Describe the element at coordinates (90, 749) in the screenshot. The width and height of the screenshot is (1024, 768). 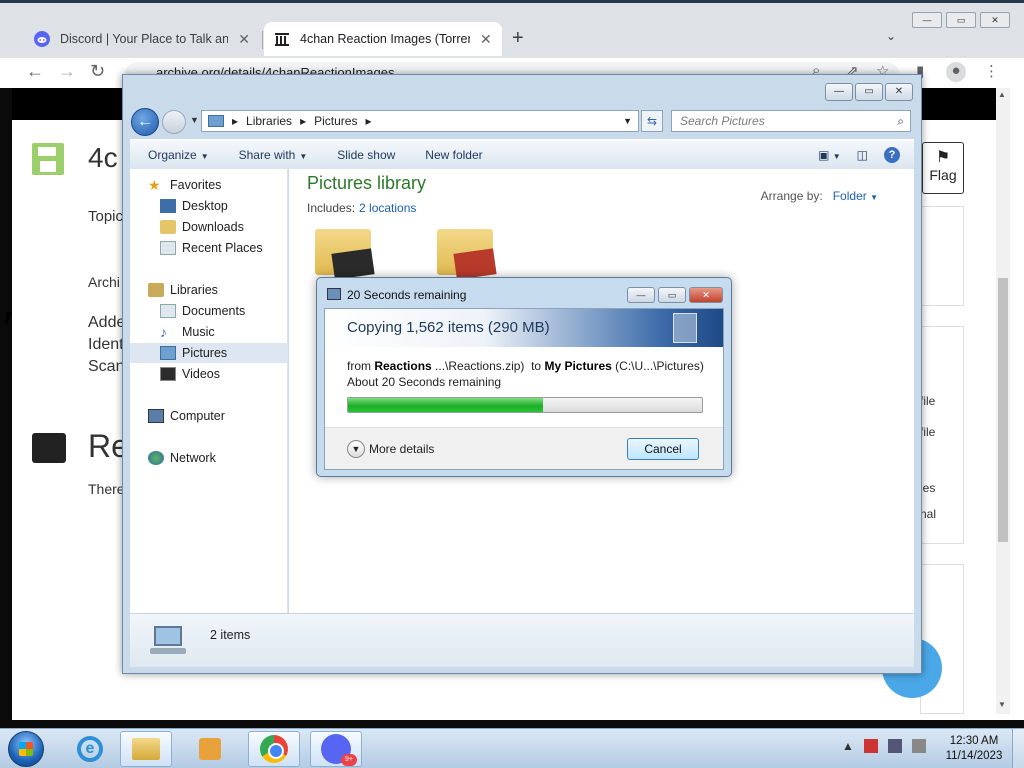
I see `taskbar-internet-explorer: e` at that location.